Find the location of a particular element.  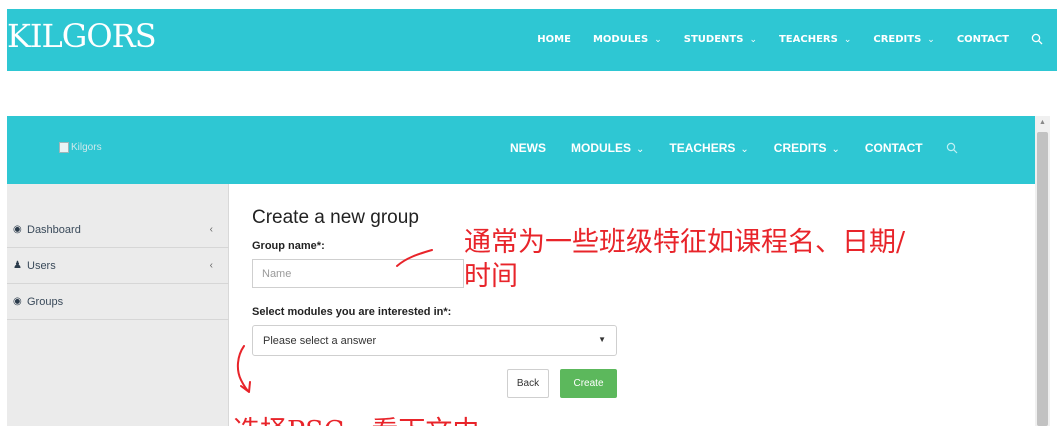

handwritten-marks is located at coordinates (334, 321).